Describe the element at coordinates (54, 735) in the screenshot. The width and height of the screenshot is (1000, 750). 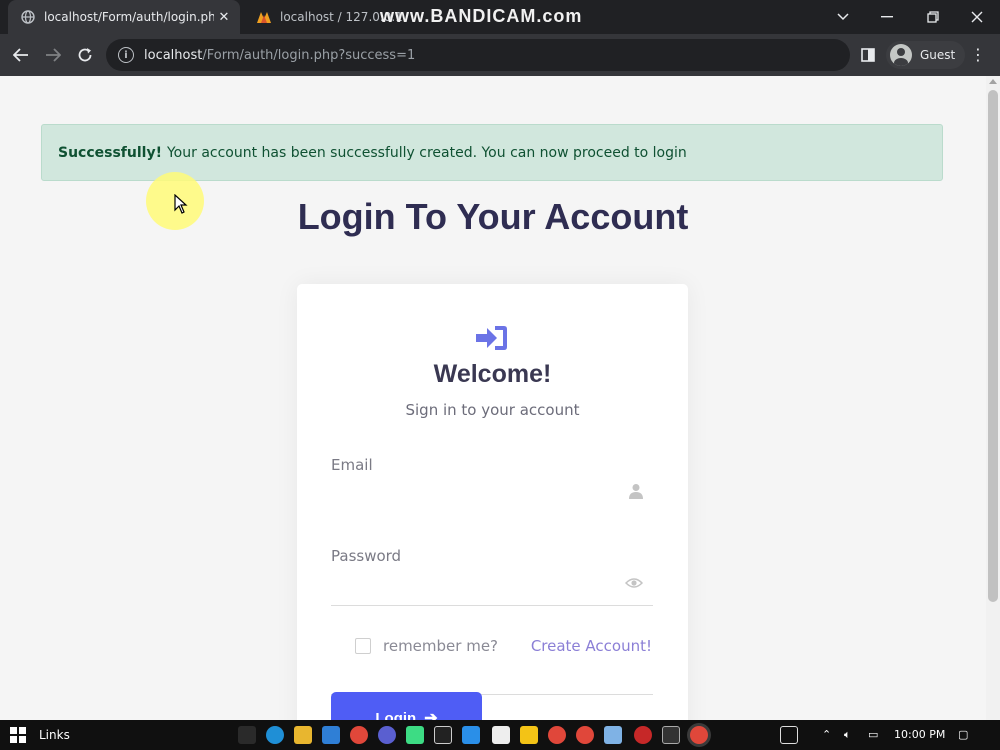
I see `links-toolbar-label: Links` at that location.